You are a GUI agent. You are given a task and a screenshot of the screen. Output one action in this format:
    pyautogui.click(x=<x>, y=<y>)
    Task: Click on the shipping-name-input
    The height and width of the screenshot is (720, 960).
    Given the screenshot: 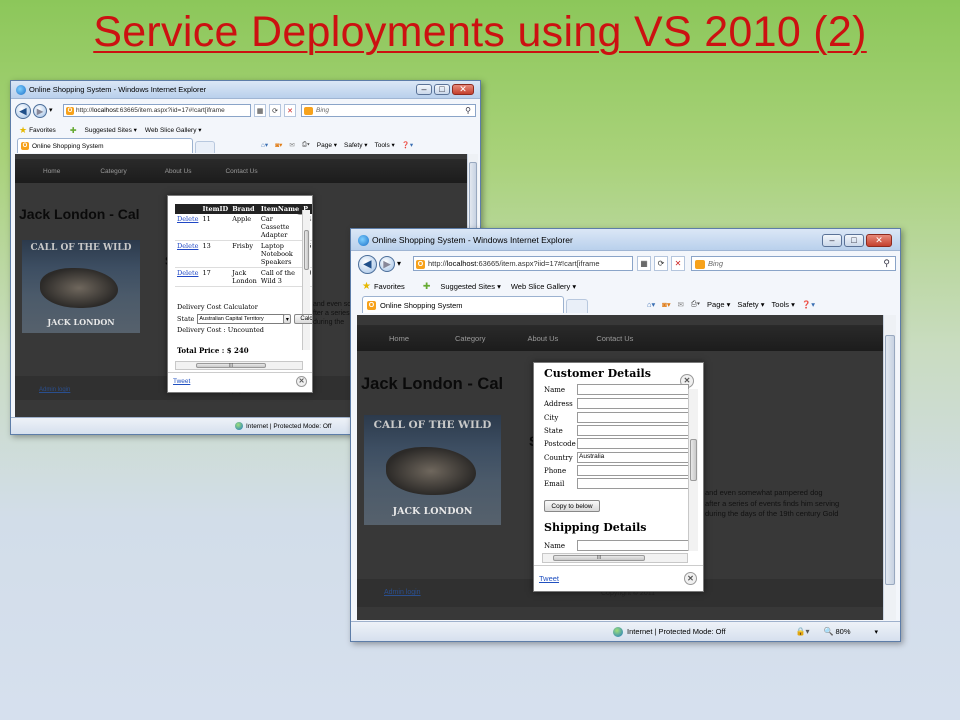 What is the action you would take?
    pyautogui.click(x=633, y=545)
    